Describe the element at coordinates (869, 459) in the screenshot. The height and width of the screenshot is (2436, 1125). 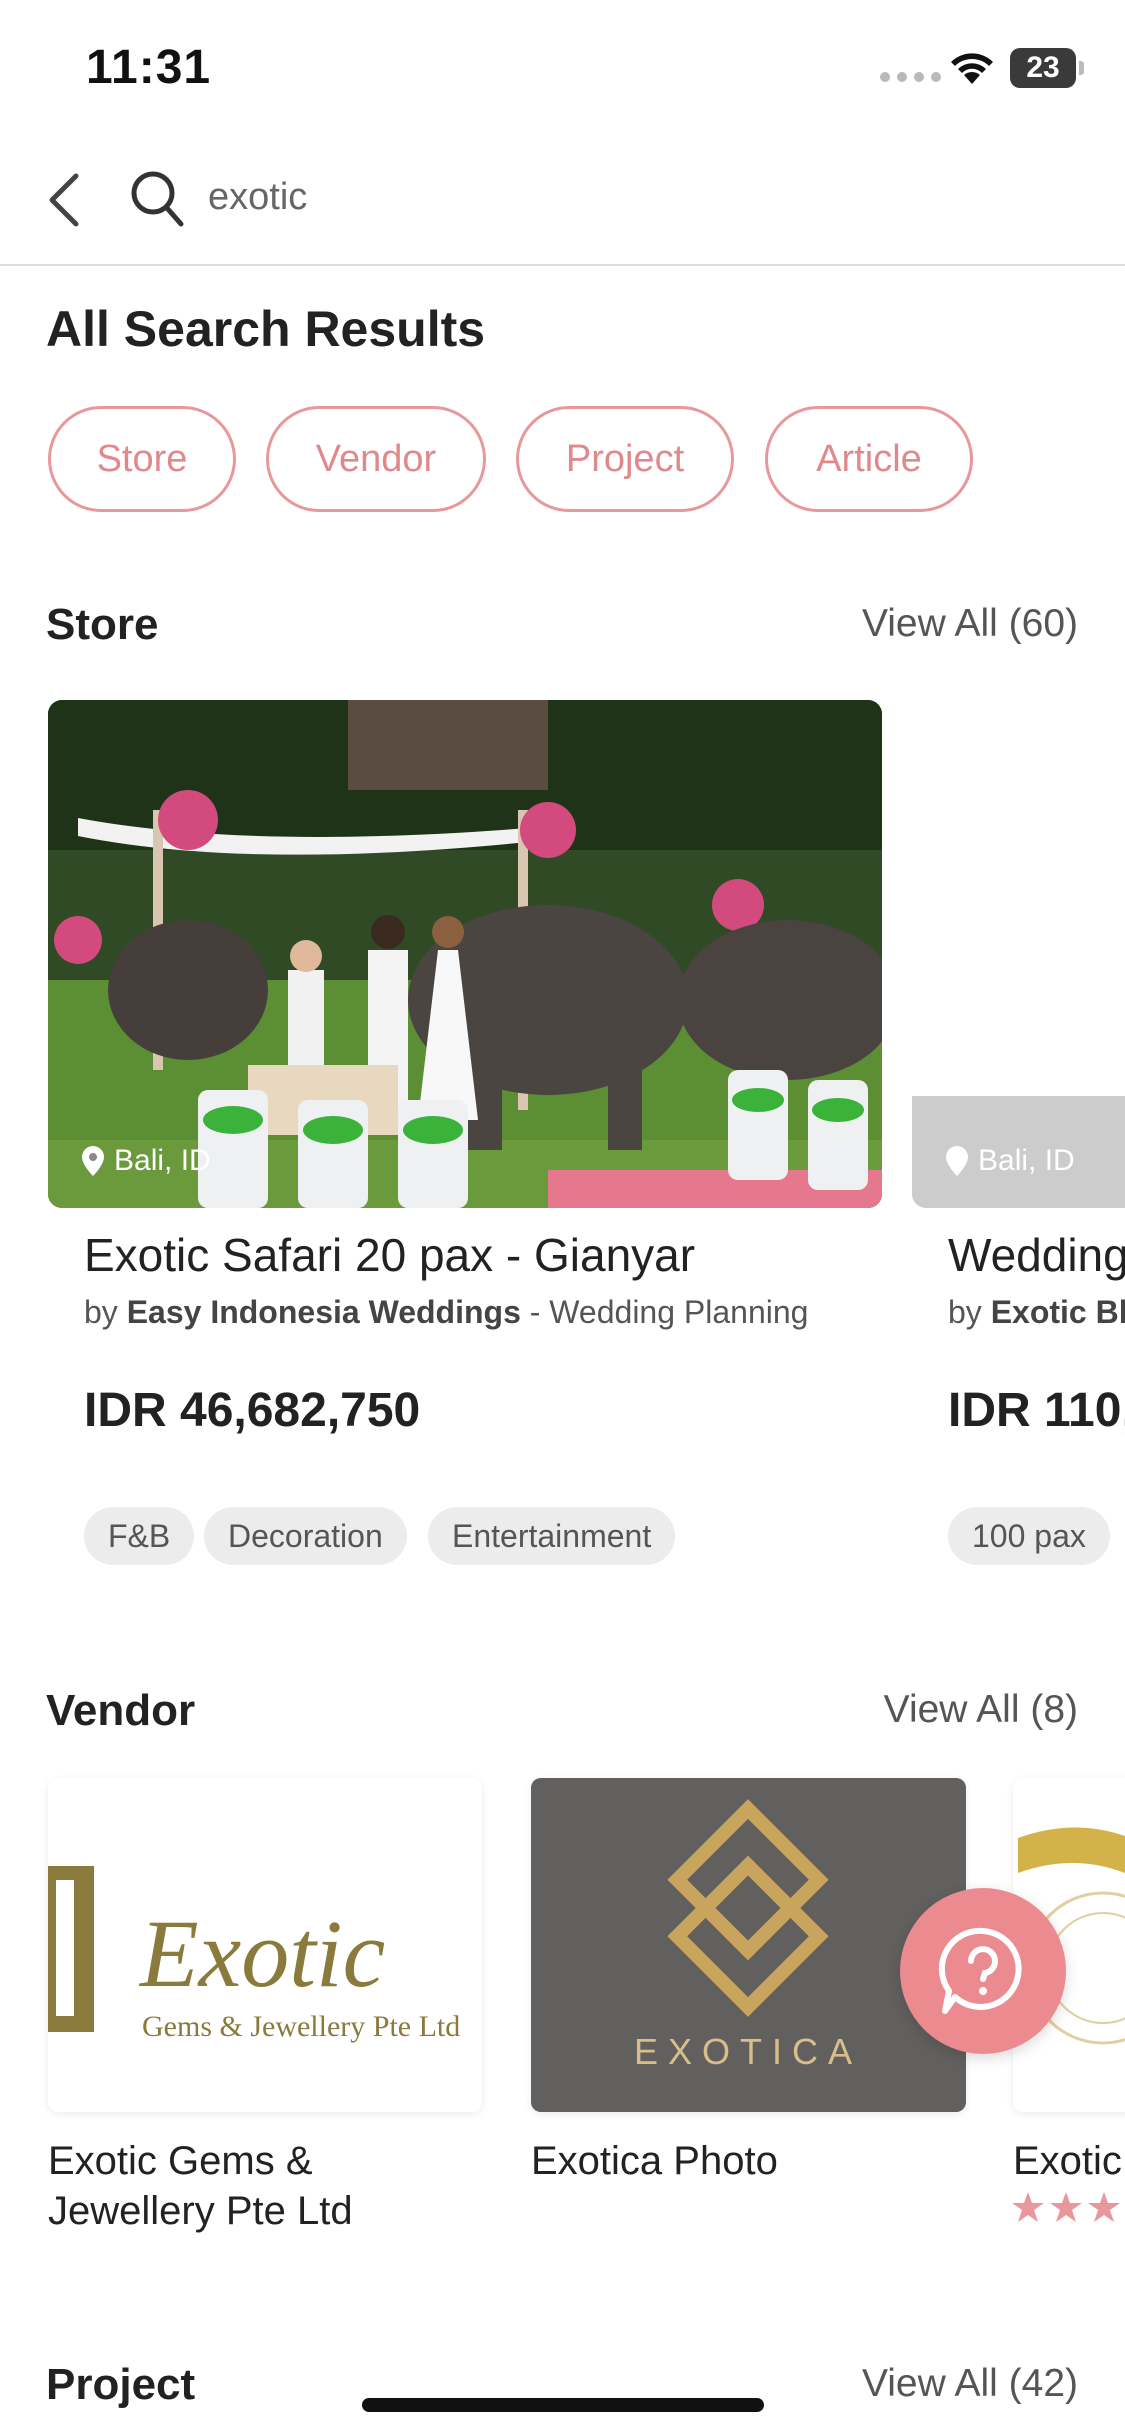
I see `filter-chip-article: Article` at that location.